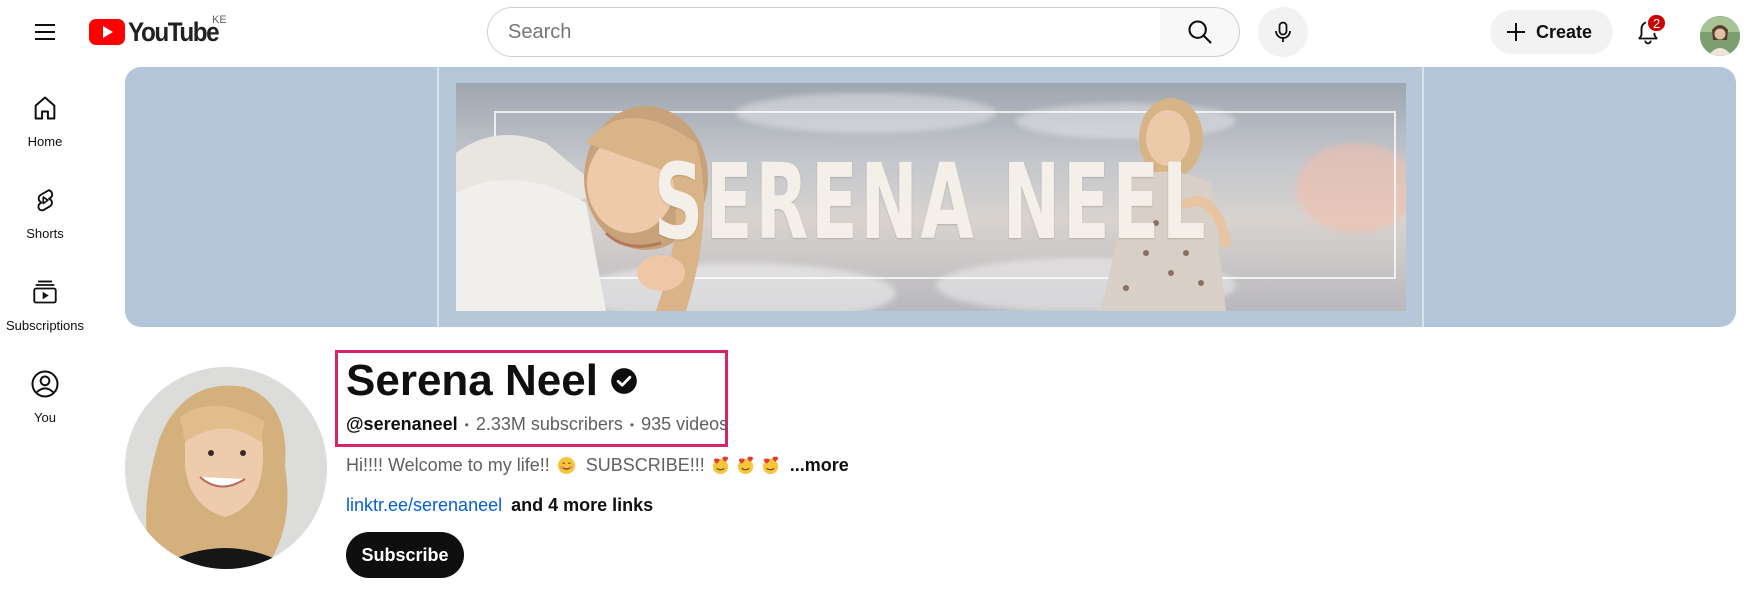 The image size is (1758, 600). Describe the element at coordinates (405, 555) in the screenshot. I see `subscribe-button: Subscribe` at that location.